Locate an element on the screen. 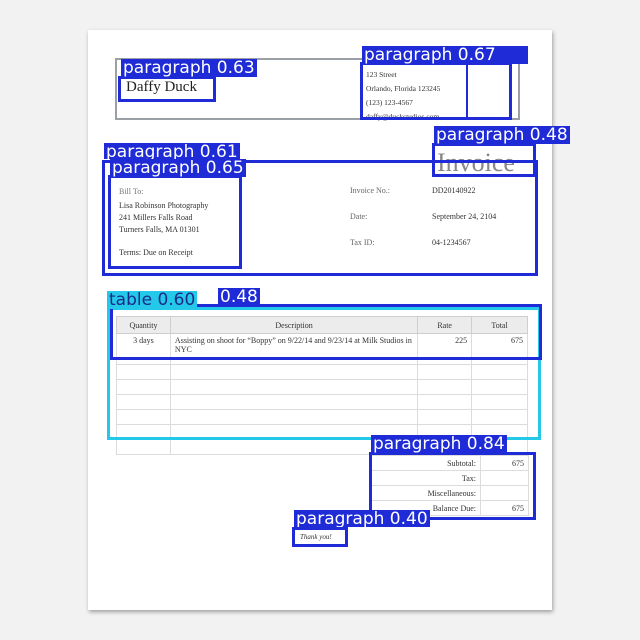  detection-label: 0.48 is located at coordinates (239, 297).